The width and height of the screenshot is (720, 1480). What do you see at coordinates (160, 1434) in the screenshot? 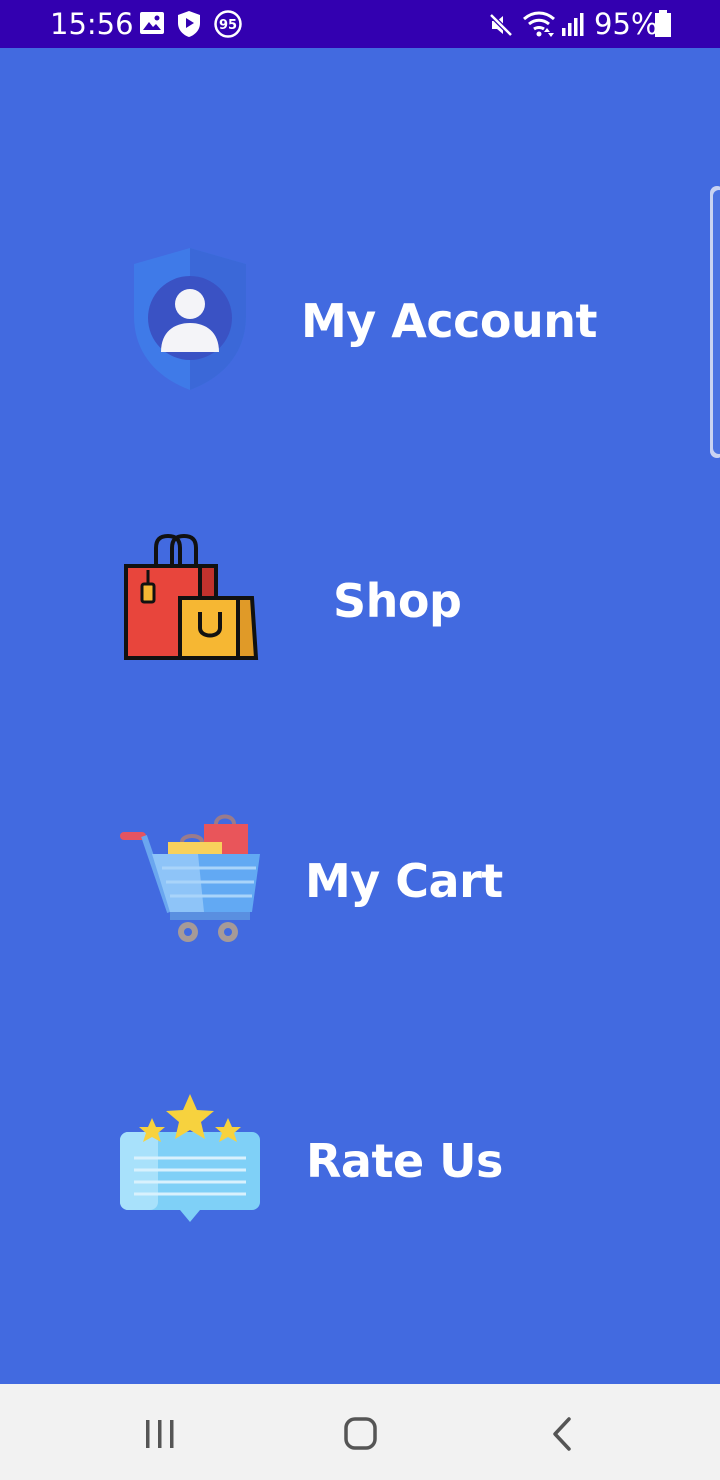
I see `recent-apps-icon` at bounding box center [160, 1434].